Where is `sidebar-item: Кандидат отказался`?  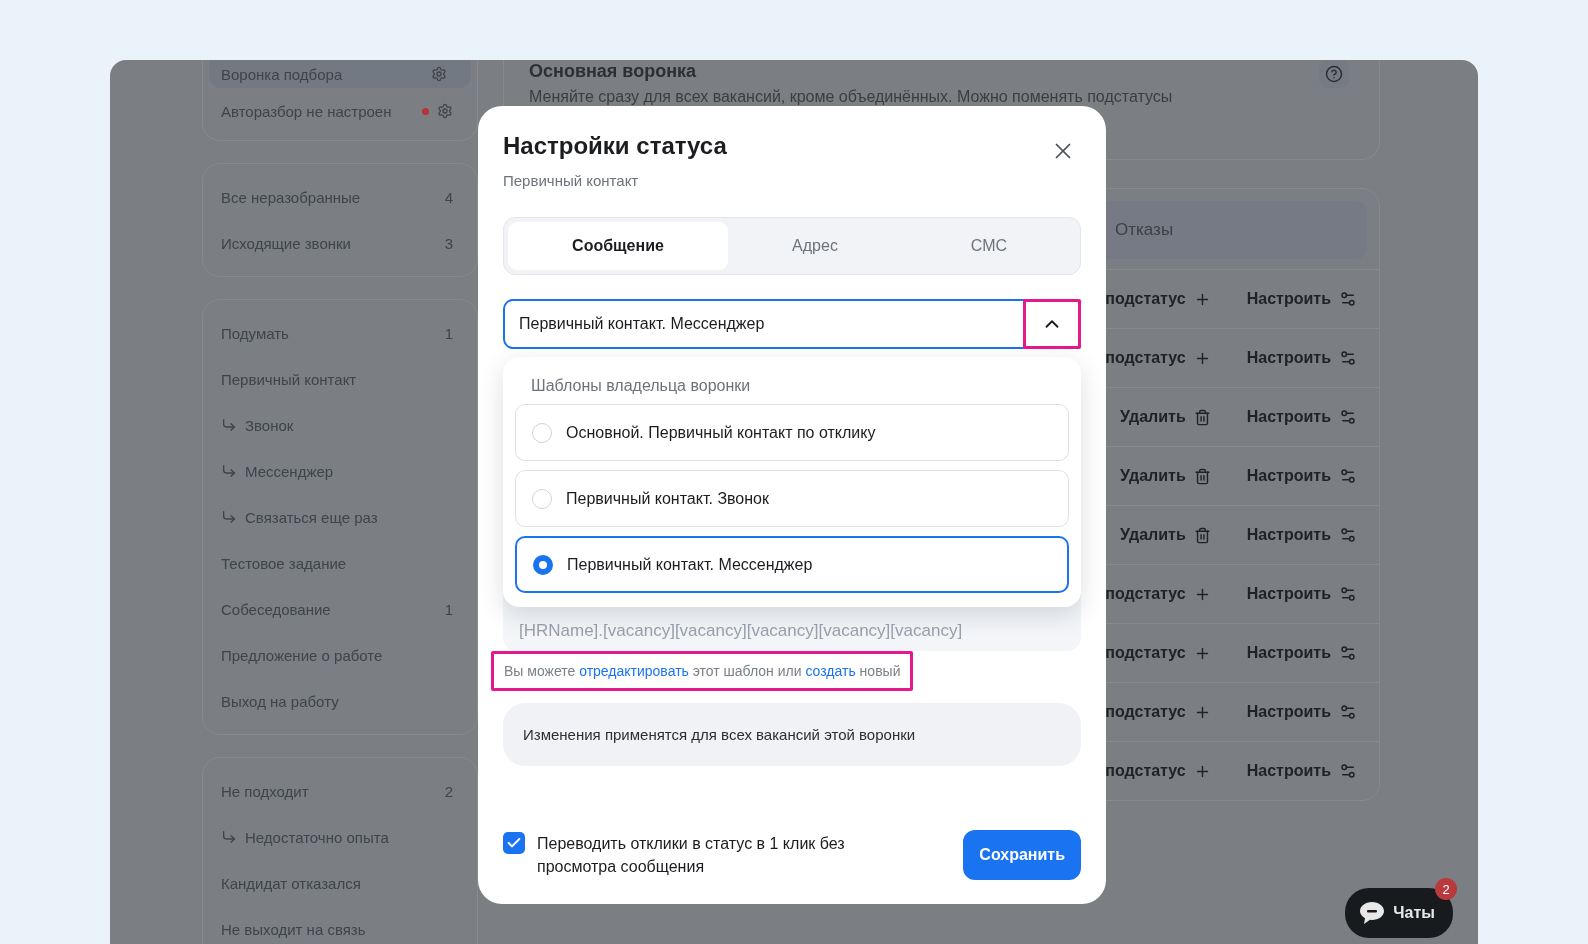 sidebar-item: Кандидат отказался is located at coordinates (340, 883).